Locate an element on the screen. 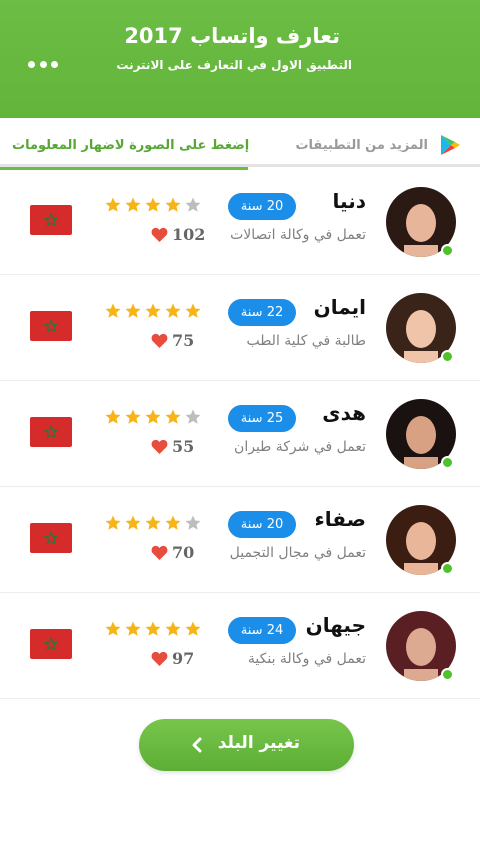 This screenshot has width=480, height=854. age-badge: 22 سنة is located at coordinates (262, 312).